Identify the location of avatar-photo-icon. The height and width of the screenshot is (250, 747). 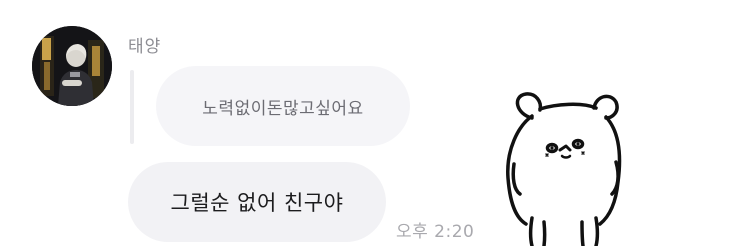
(72, 66).